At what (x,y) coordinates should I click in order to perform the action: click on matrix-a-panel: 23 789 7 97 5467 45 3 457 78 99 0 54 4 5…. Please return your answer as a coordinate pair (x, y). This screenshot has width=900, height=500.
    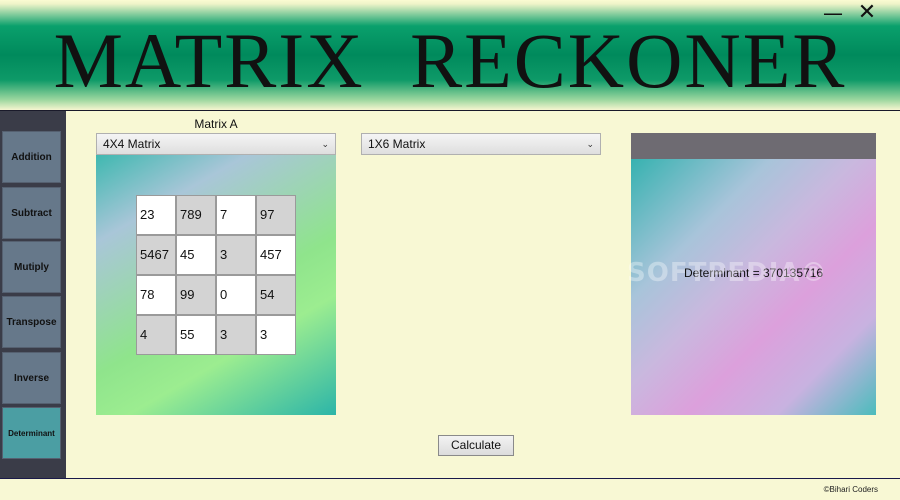
    Looking at the image, I should click on (216, 285).